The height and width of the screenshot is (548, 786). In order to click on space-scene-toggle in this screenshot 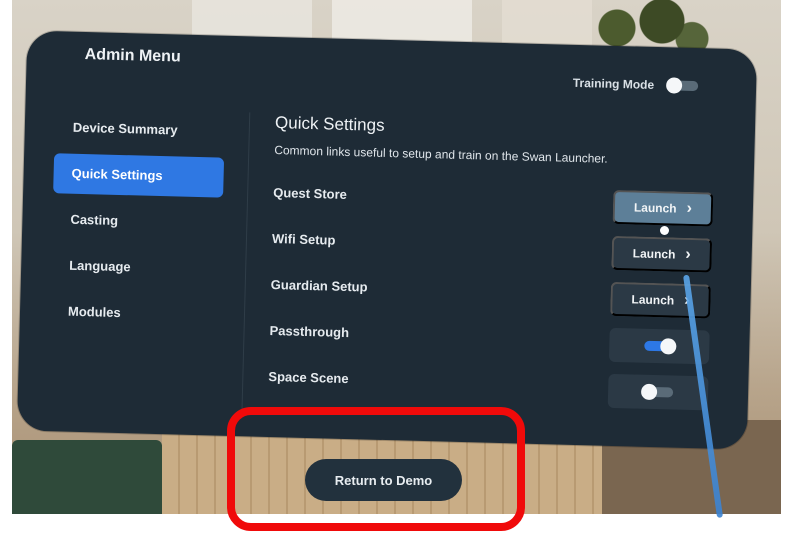, I will do `click(657, 392)`.